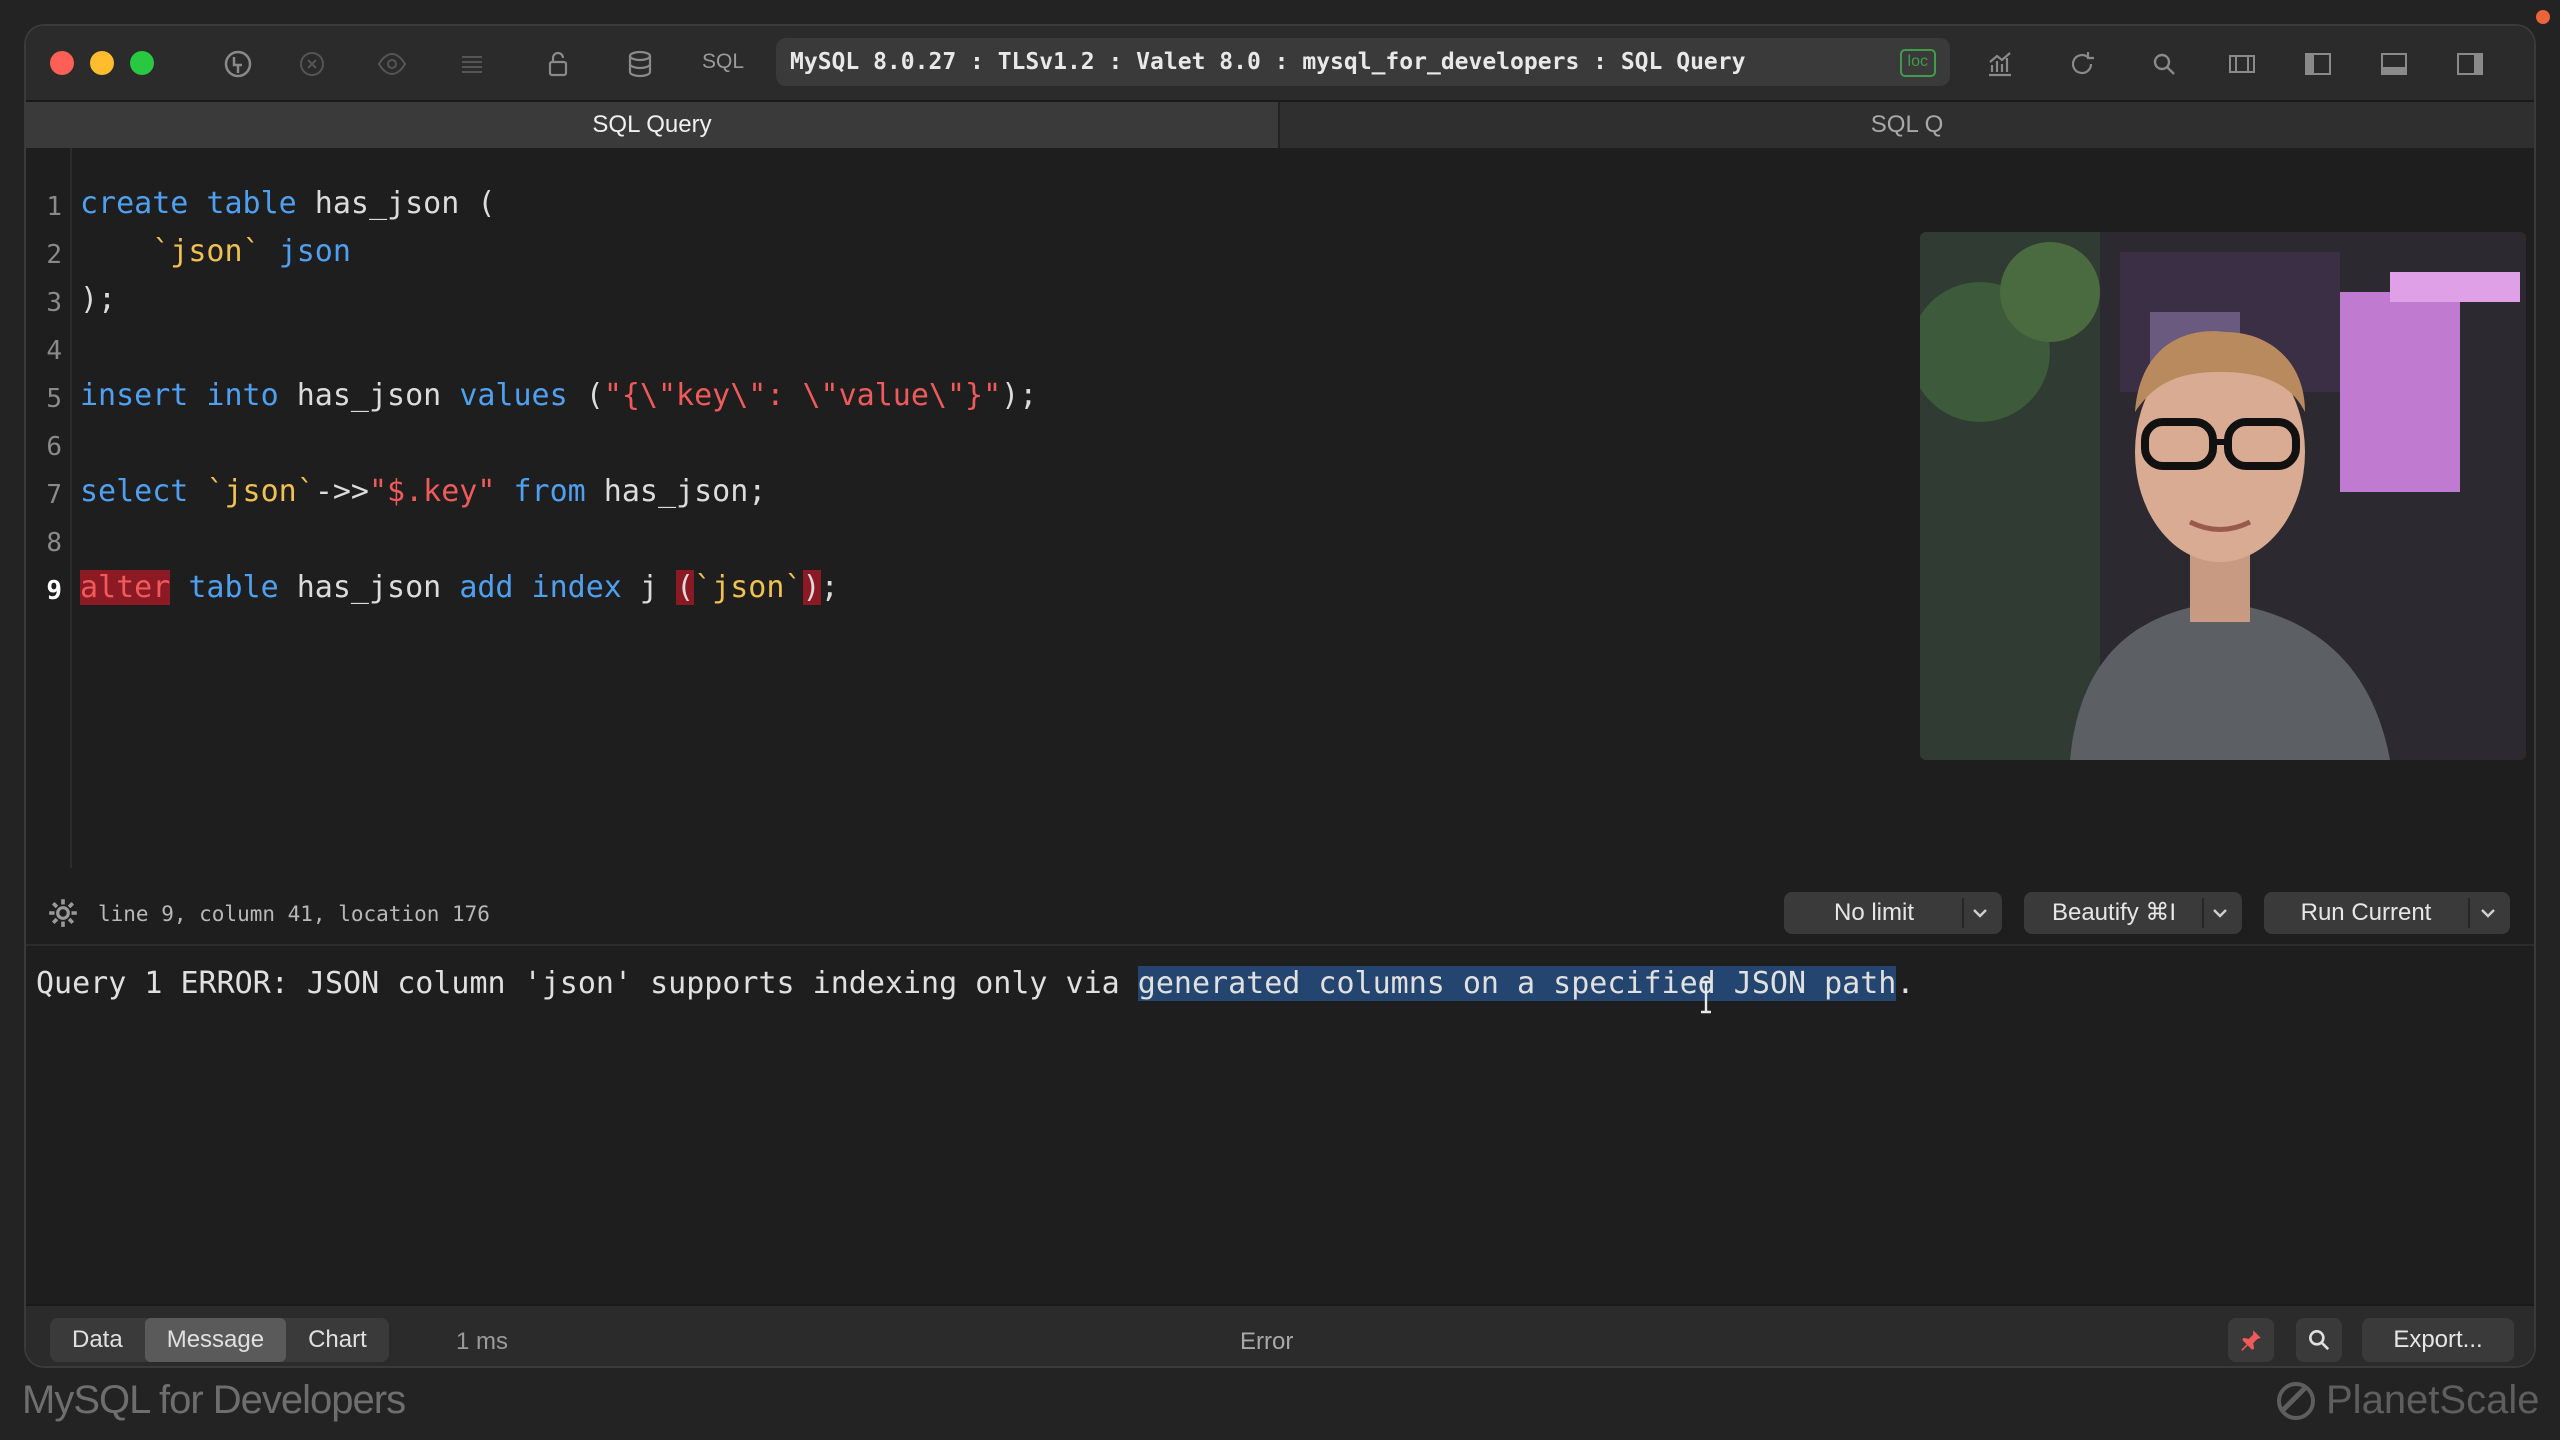 This screenshot has width=2560, height=1440. I want to click on list-icon, so click(472, 64).